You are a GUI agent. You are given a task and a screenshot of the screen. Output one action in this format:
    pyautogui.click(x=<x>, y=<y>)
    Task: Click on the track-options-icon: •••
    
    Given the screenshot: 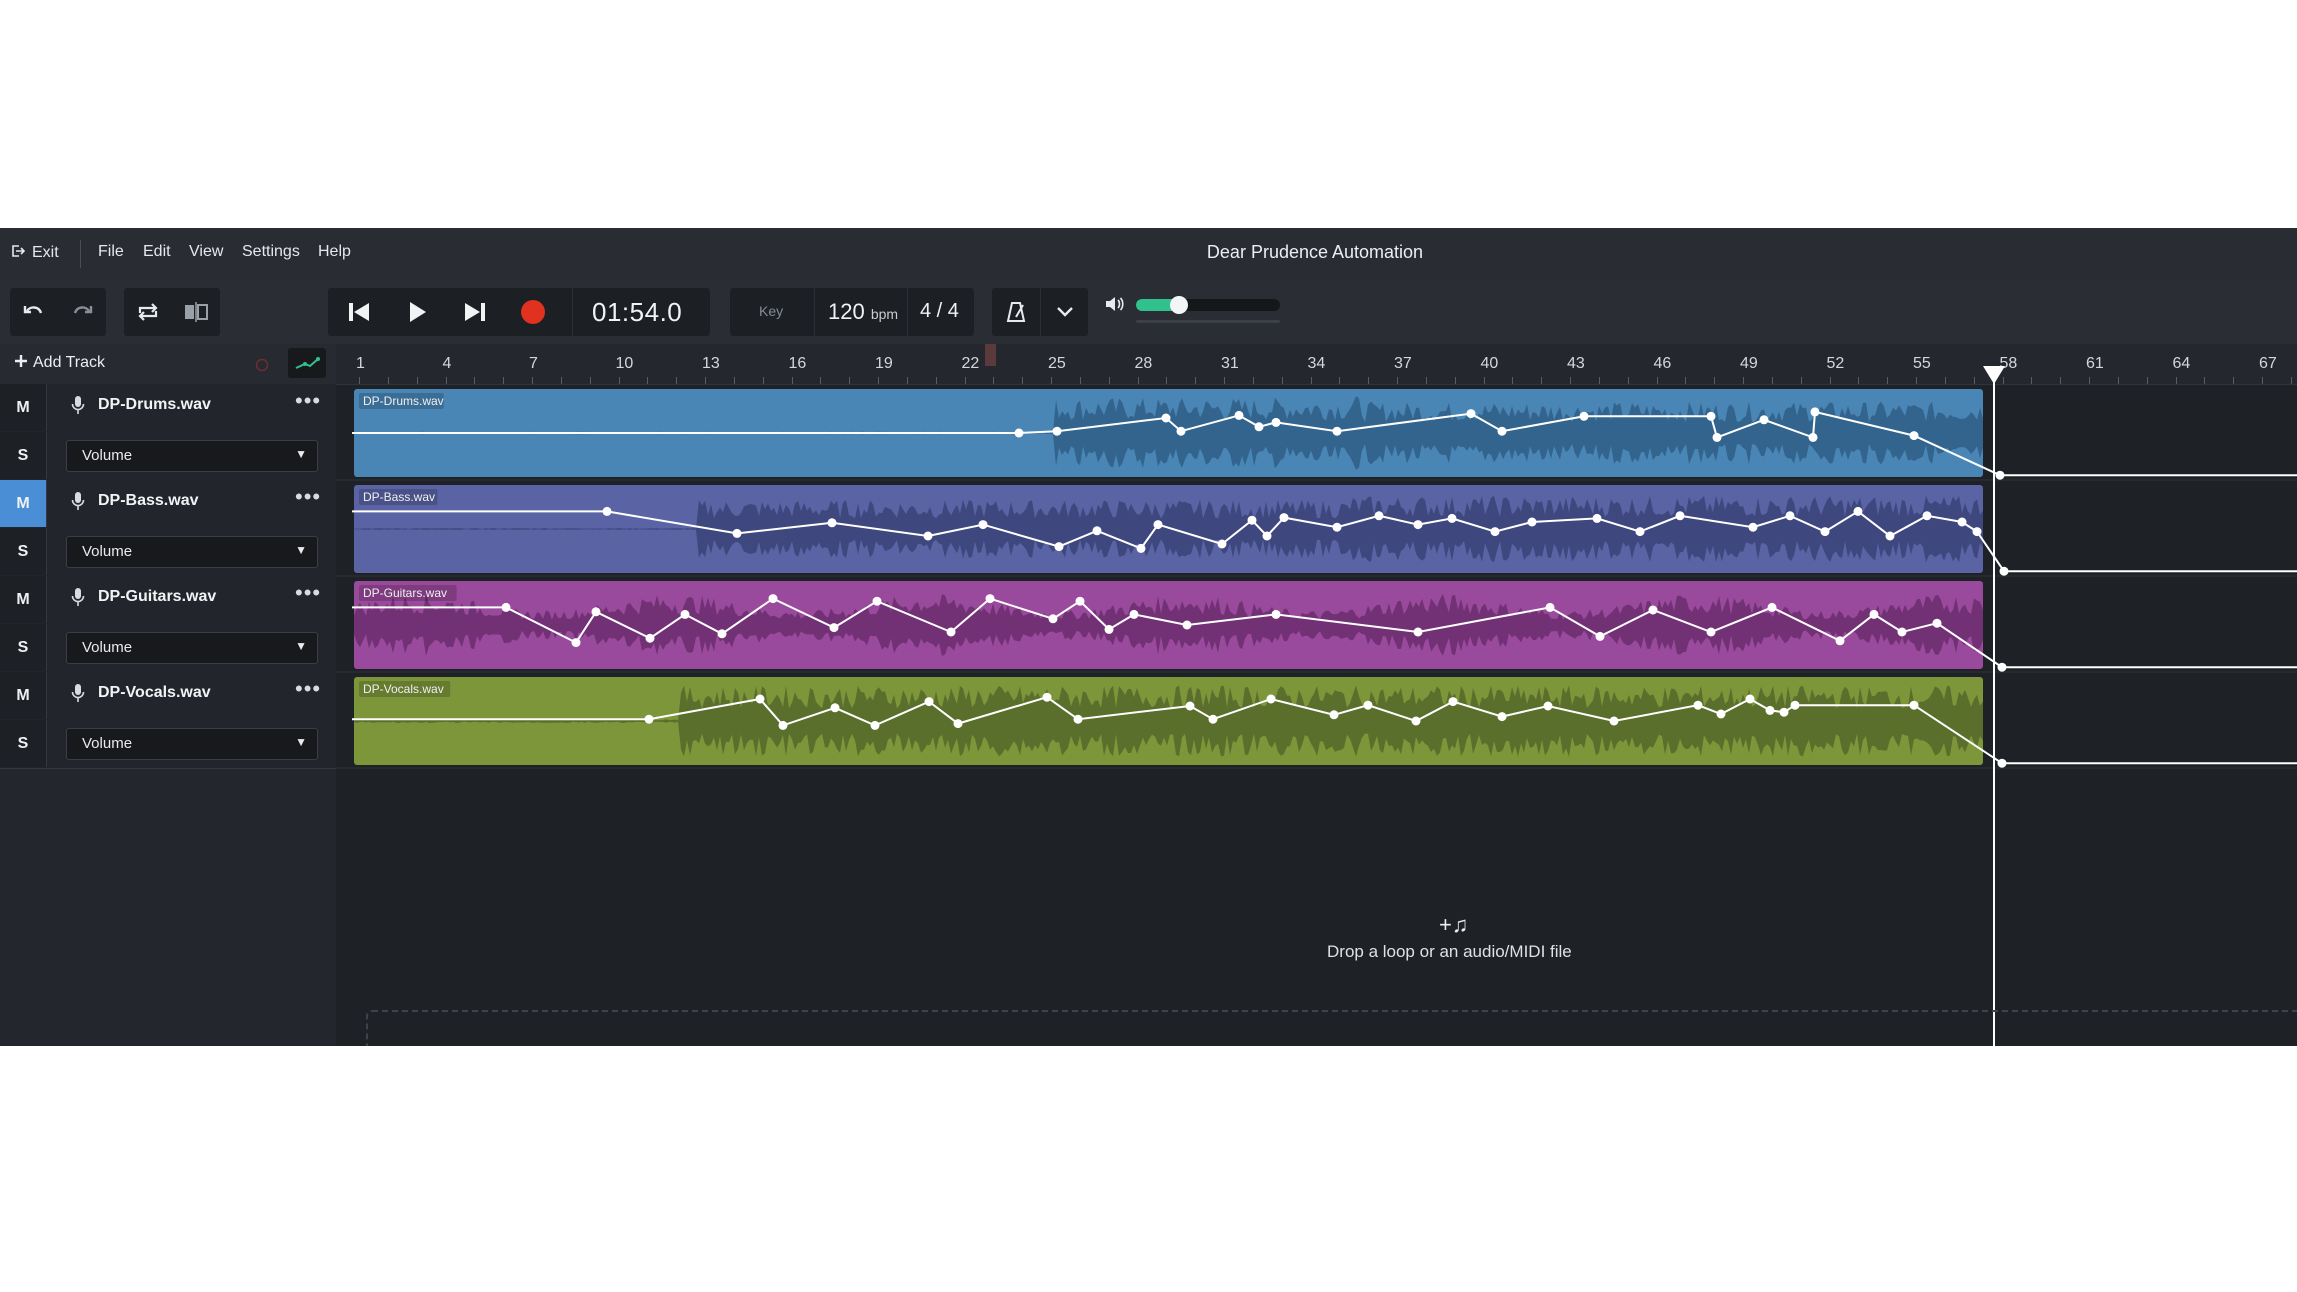 What is the action you would take?
    pyautogui.click(x=308, y=401)
    